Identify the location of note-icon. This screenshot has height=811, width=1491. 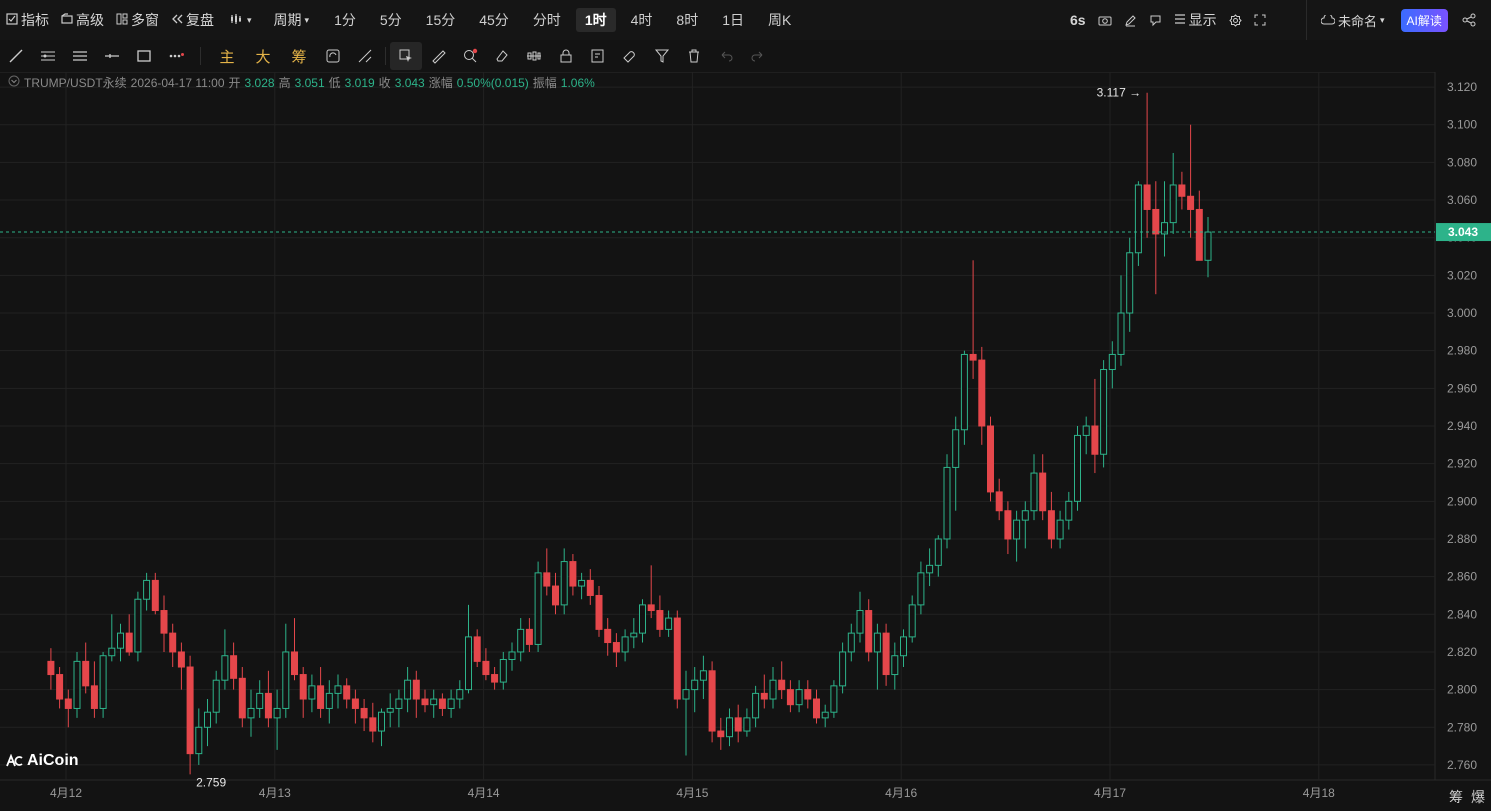
(598, 56).